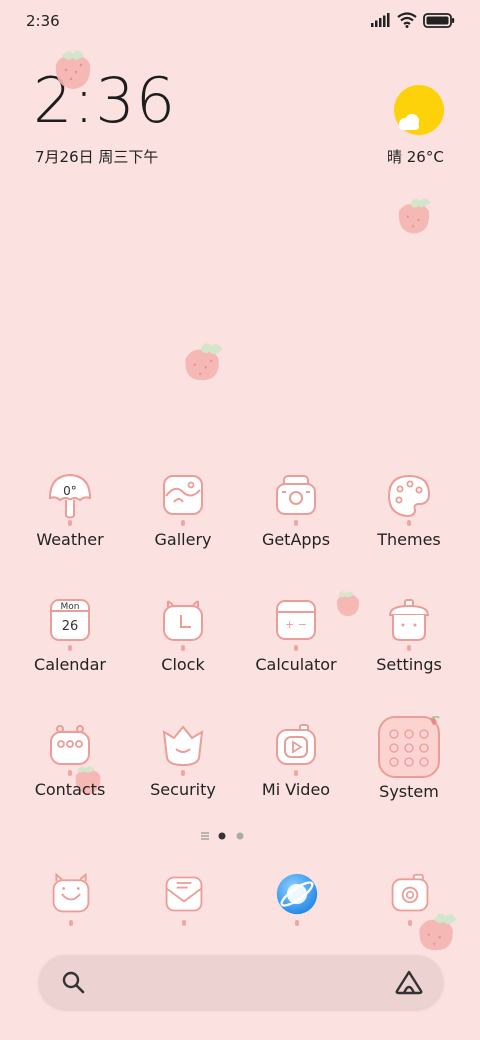 Image resolution: width=480 pixels, height=1040 pixels. I want to click on app-settings: Settings, so click(409, 635).